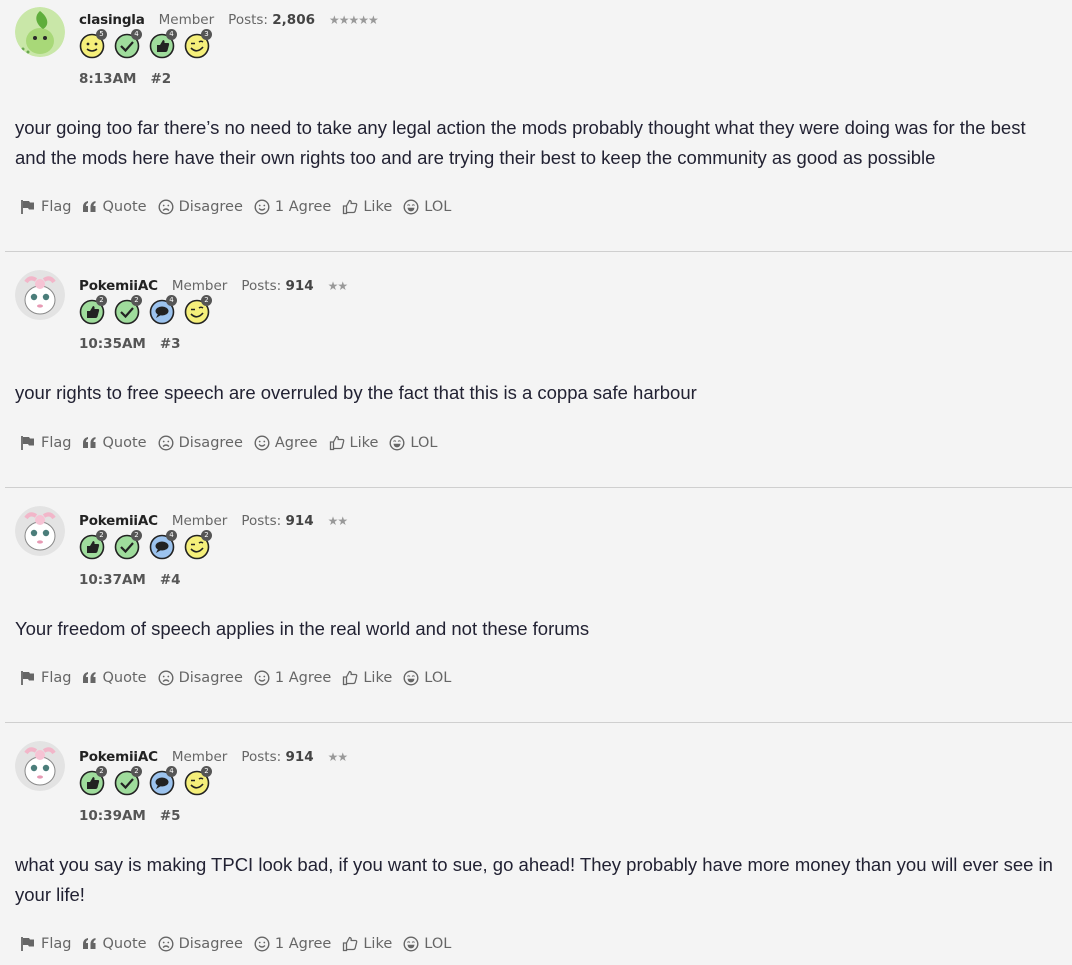  What do you see at coordinates (213, 521) in the screenshot?
I see `post-meta: PokemiiAC Member Posts: 914 ★★` at bounding box center [213, 521].